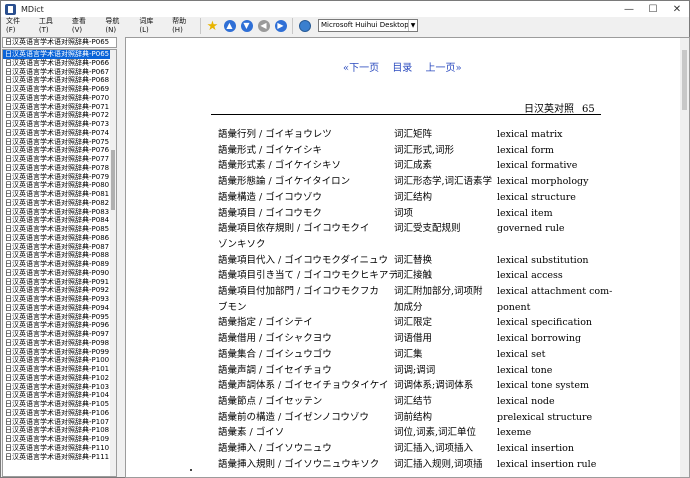 The height and width of the screenshot is (478, 690). I want to click on speak-button, so click(304, 26).